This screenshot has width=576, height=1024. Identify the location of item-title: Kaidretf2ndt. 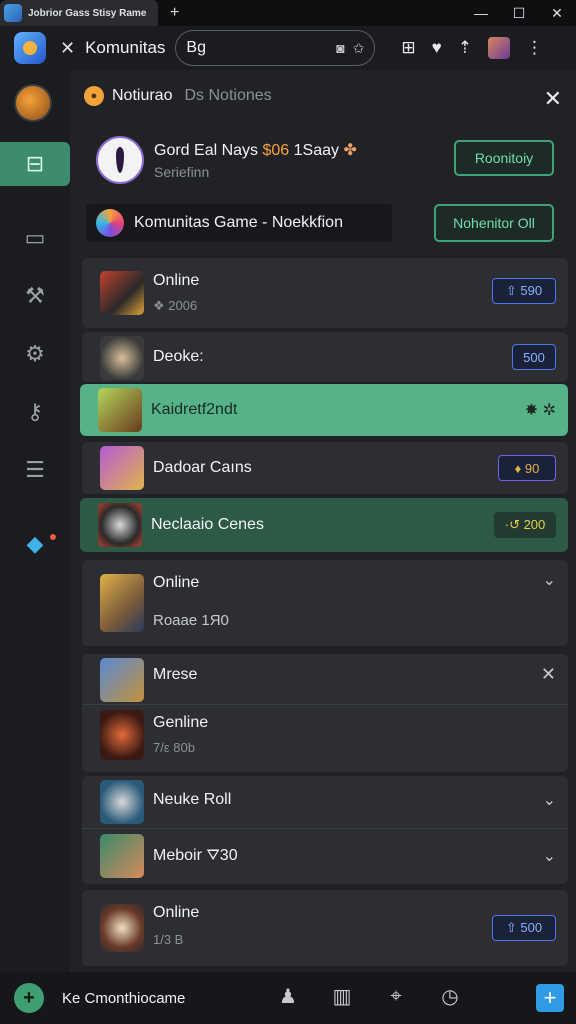
(194, 409).